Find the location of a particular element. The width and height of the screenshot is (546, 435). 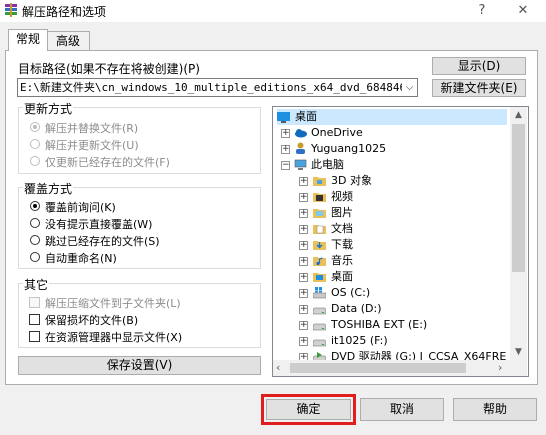

radio-skip-existing-label: 跳过已经存在的文件(S) is located at coordinates (102, 241).